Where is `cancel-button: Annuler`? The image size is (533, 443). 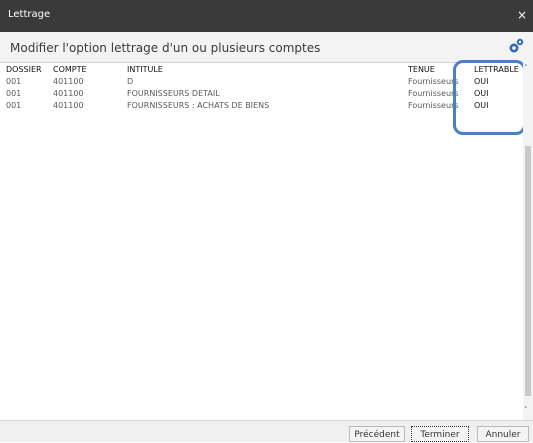
cancel-button: Annuler is located at coordinates (503, 434).